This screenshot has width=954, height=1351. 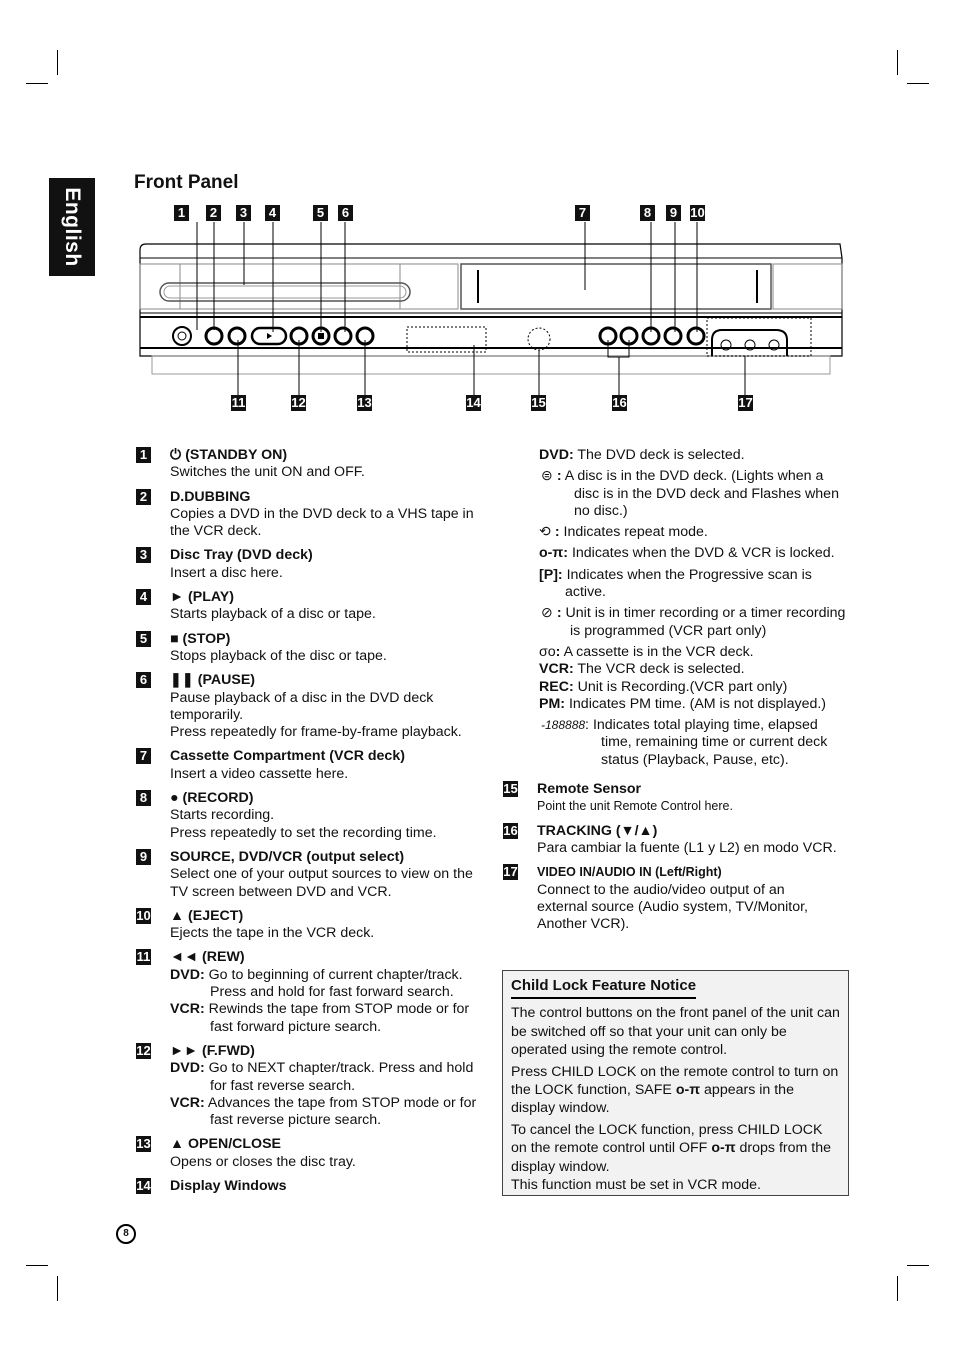 What do you see at coordinates (616, 286) in the screenshot?
I see `cassette-compartment` at bounding box center [616, 286].